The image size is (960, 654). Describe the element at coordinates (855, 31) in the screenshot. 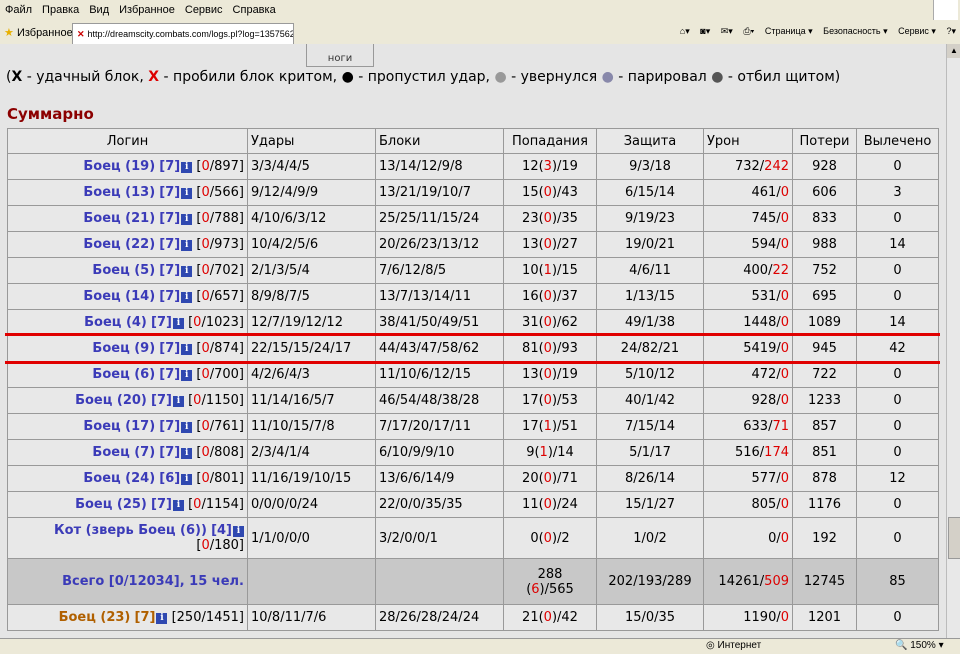

I see `safety-menu: Безопасность ▾` at that location.